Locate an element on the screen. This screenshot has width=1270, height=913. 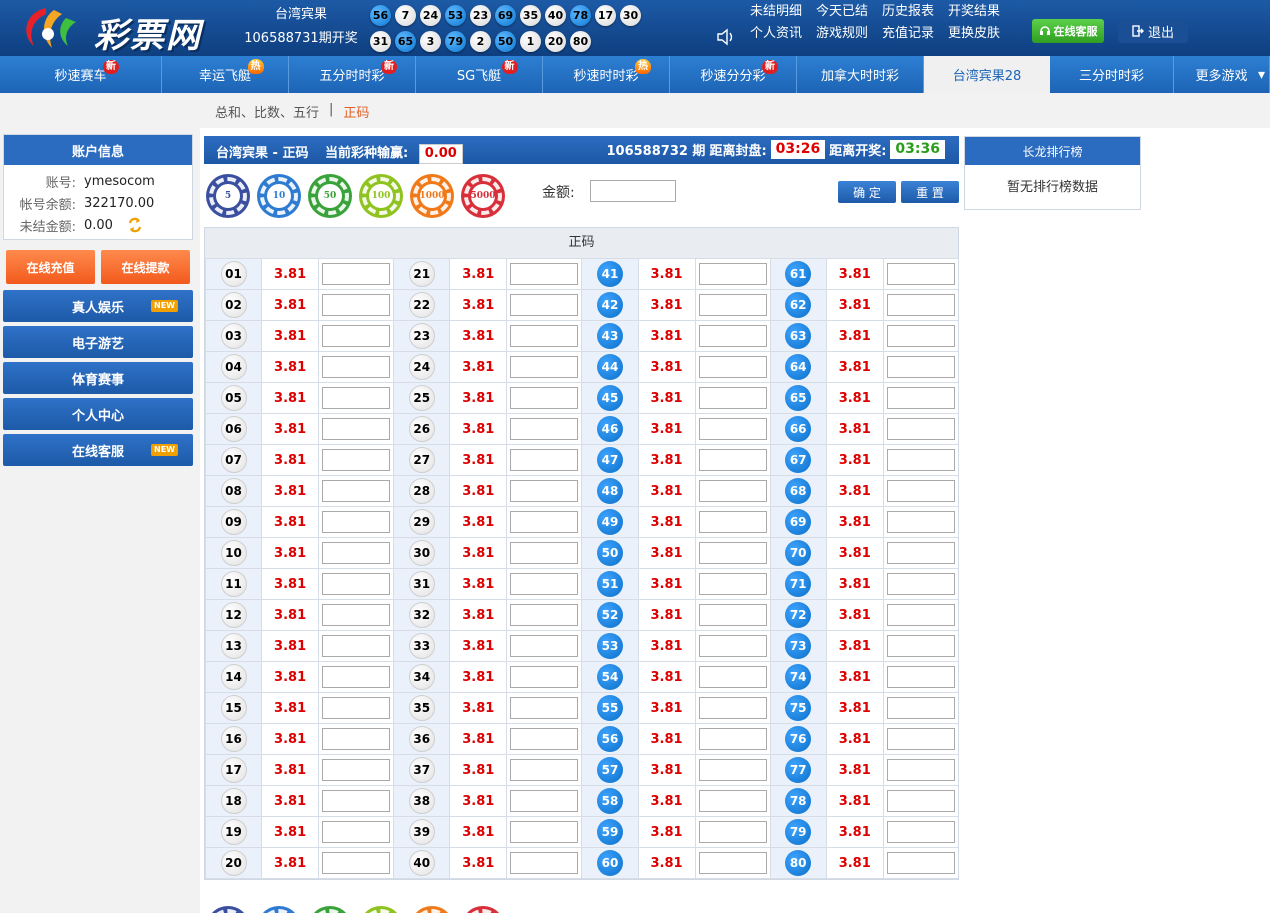
bet-number-cell: 39 is located at coordinates (422, 832).